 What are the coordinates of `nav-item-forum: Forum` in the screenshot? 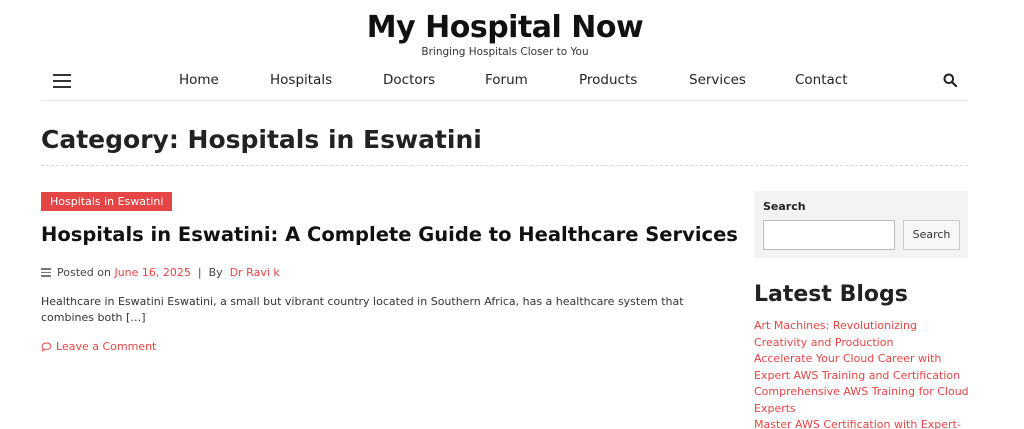 It's located at (506, 80).